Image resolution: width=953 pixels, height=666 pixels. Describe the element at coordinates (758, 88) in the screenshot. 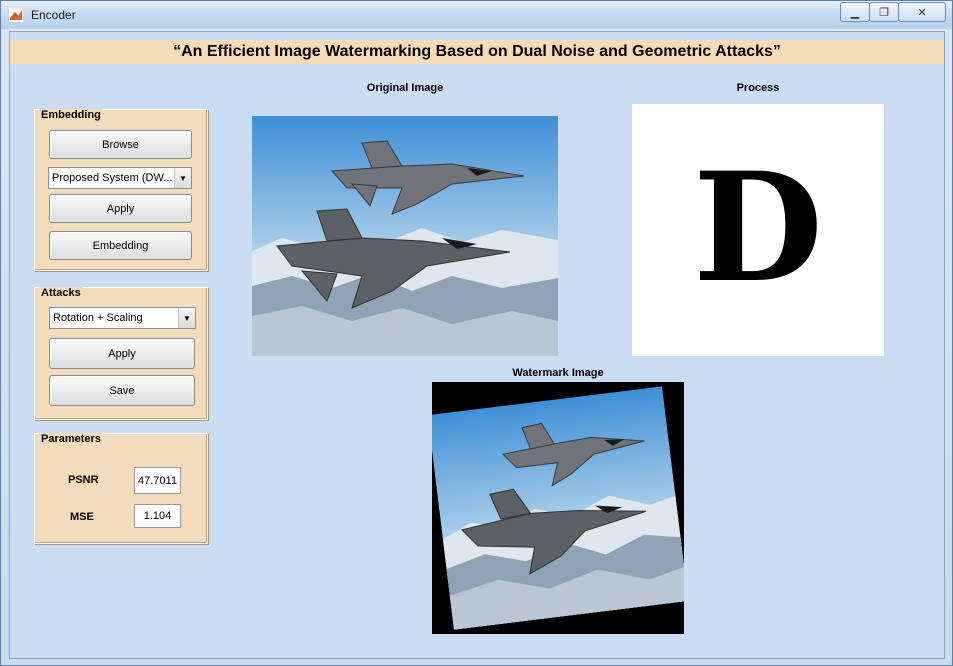

I see `process-title: Process` at that location.